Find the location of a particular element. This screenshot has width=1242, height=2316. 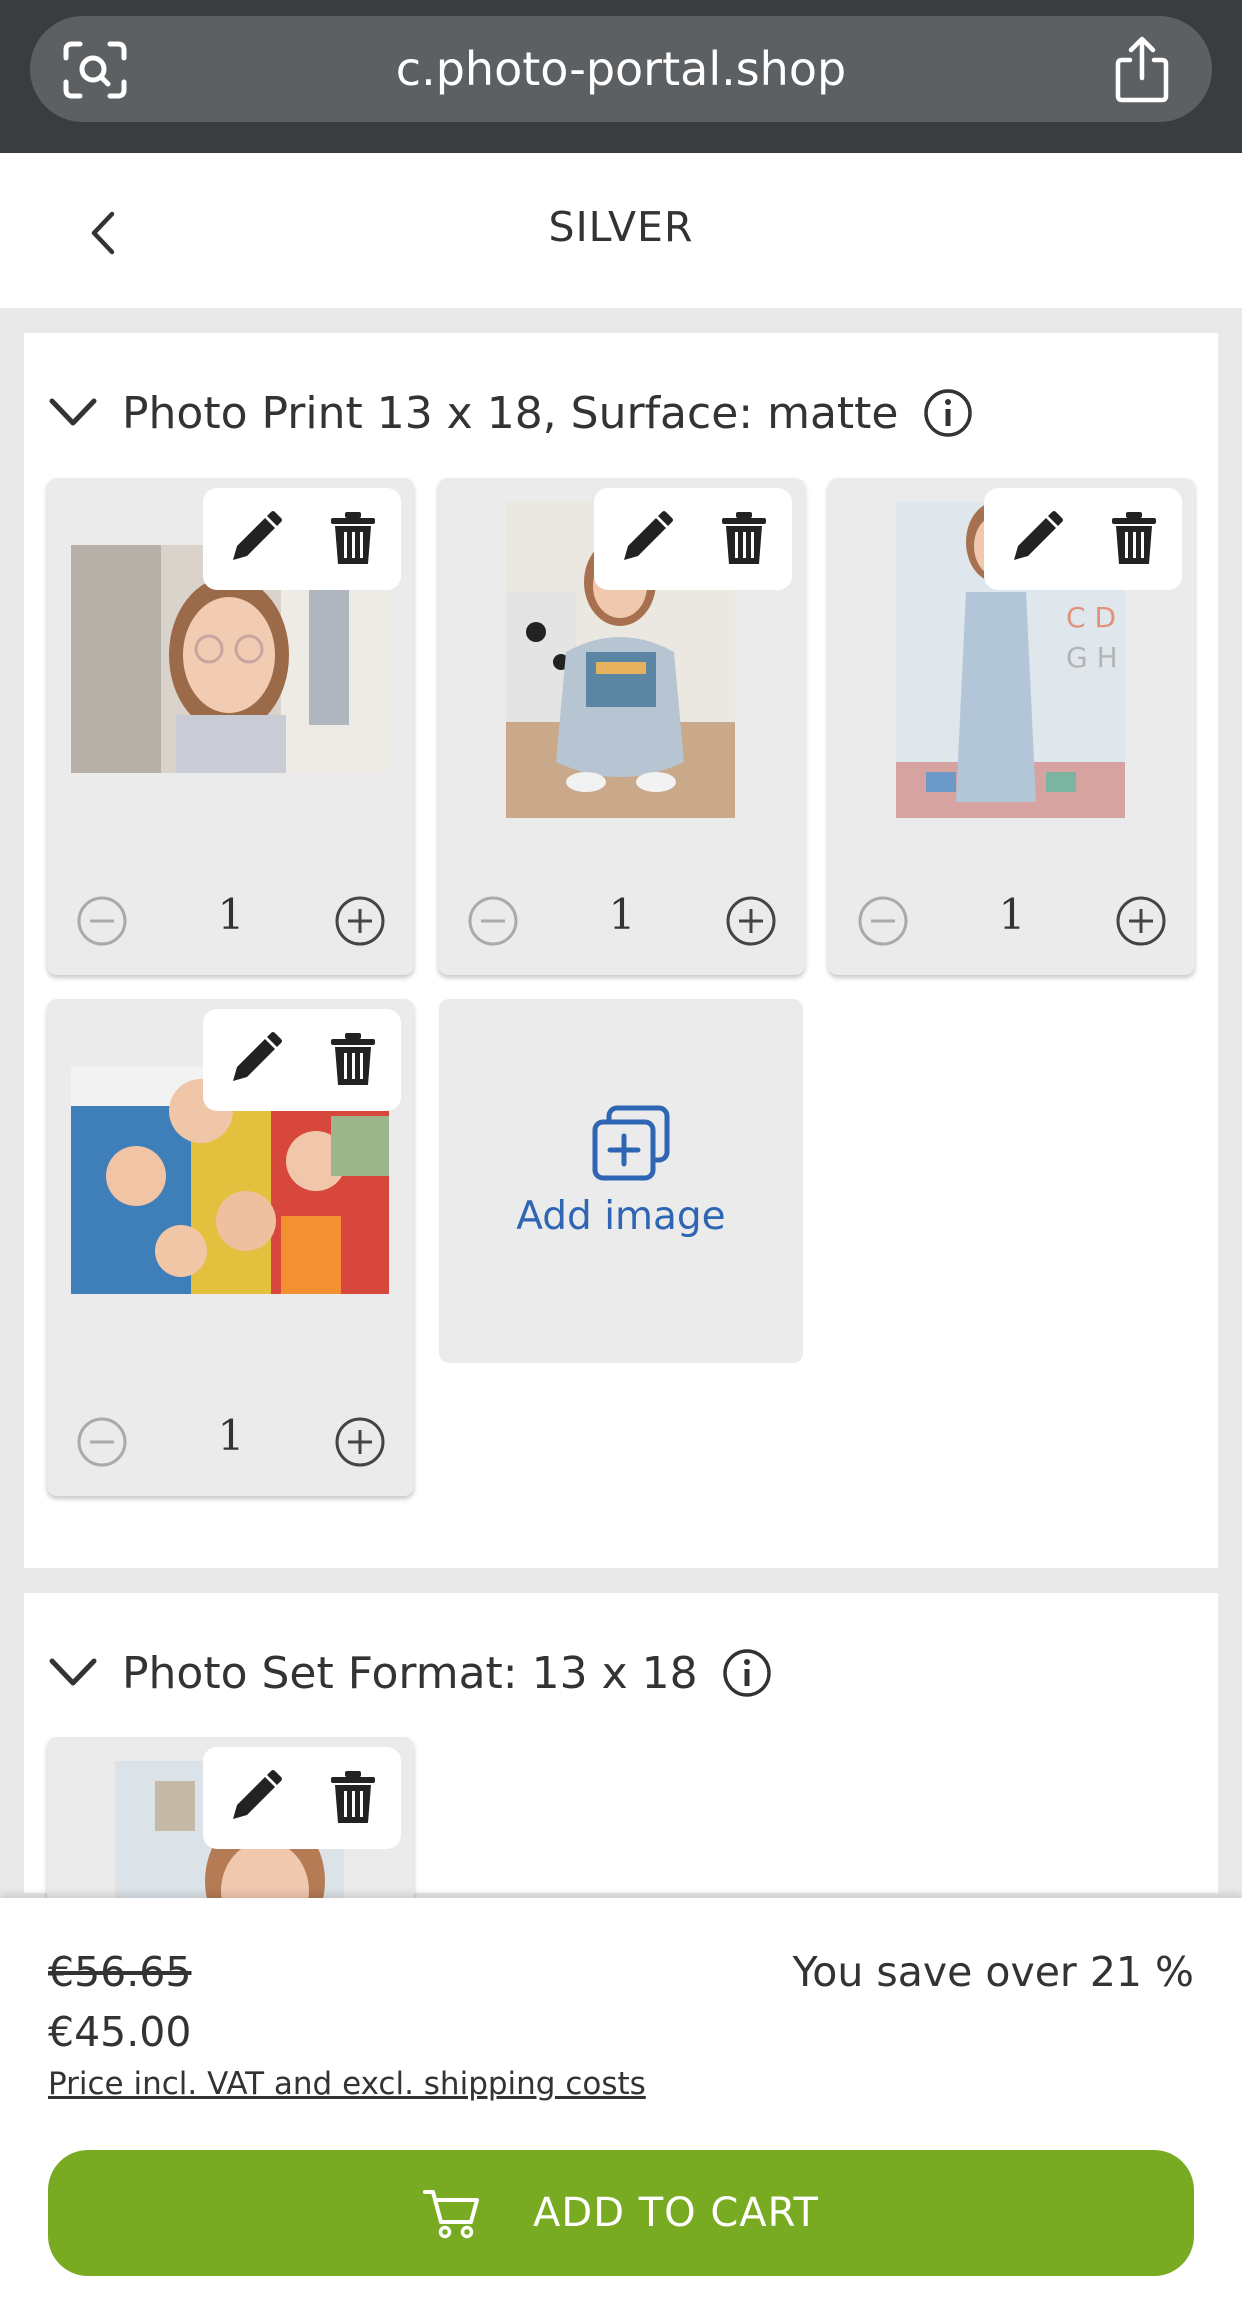

add-image-icon is located at coordinates (631, 1143).